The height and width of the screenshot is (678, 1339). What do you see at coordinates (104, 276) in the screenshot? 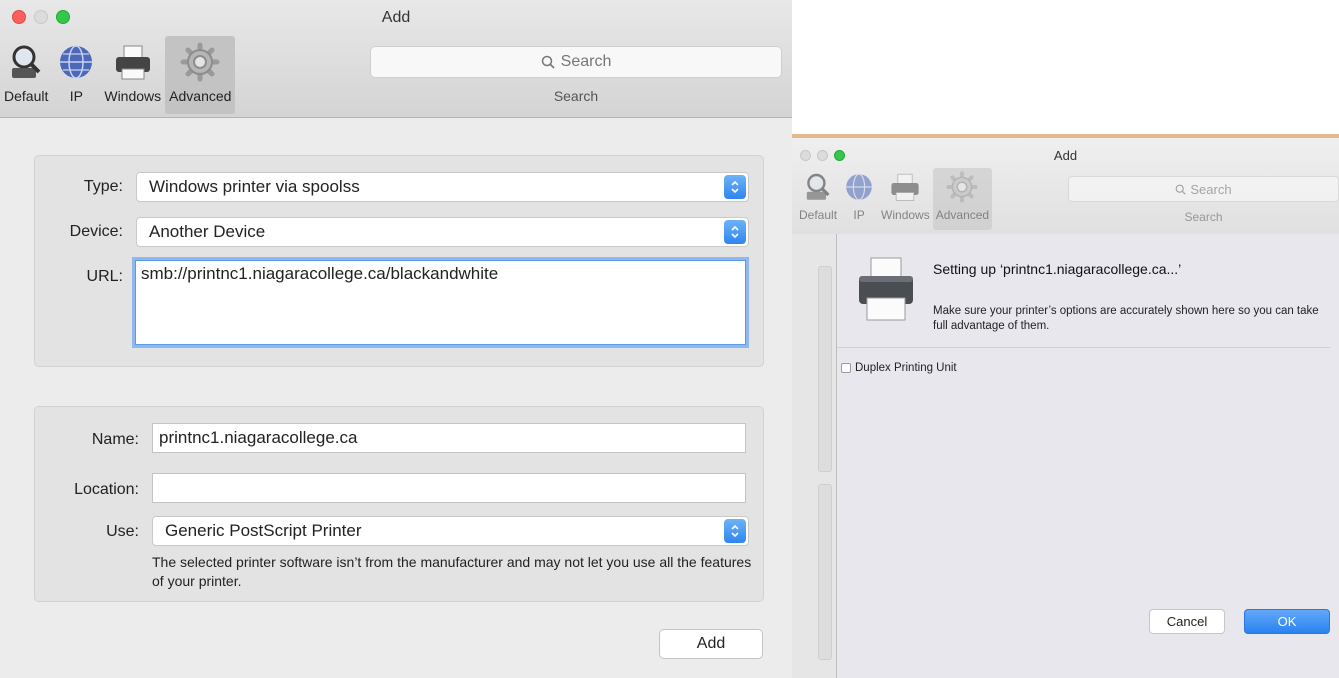
I see `url-label: URL:` at bounding box center [104, 276].